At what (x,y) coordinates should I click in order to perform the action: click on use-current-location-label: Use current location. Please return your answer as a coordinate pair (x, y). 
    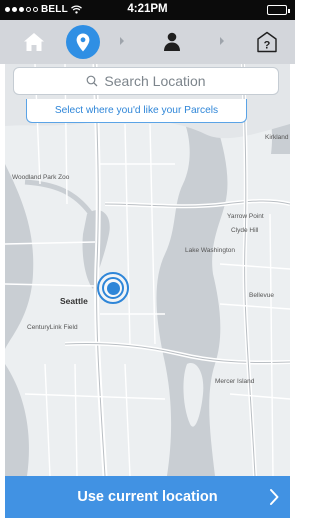
    Looking at the image, I should click on (147, 497).